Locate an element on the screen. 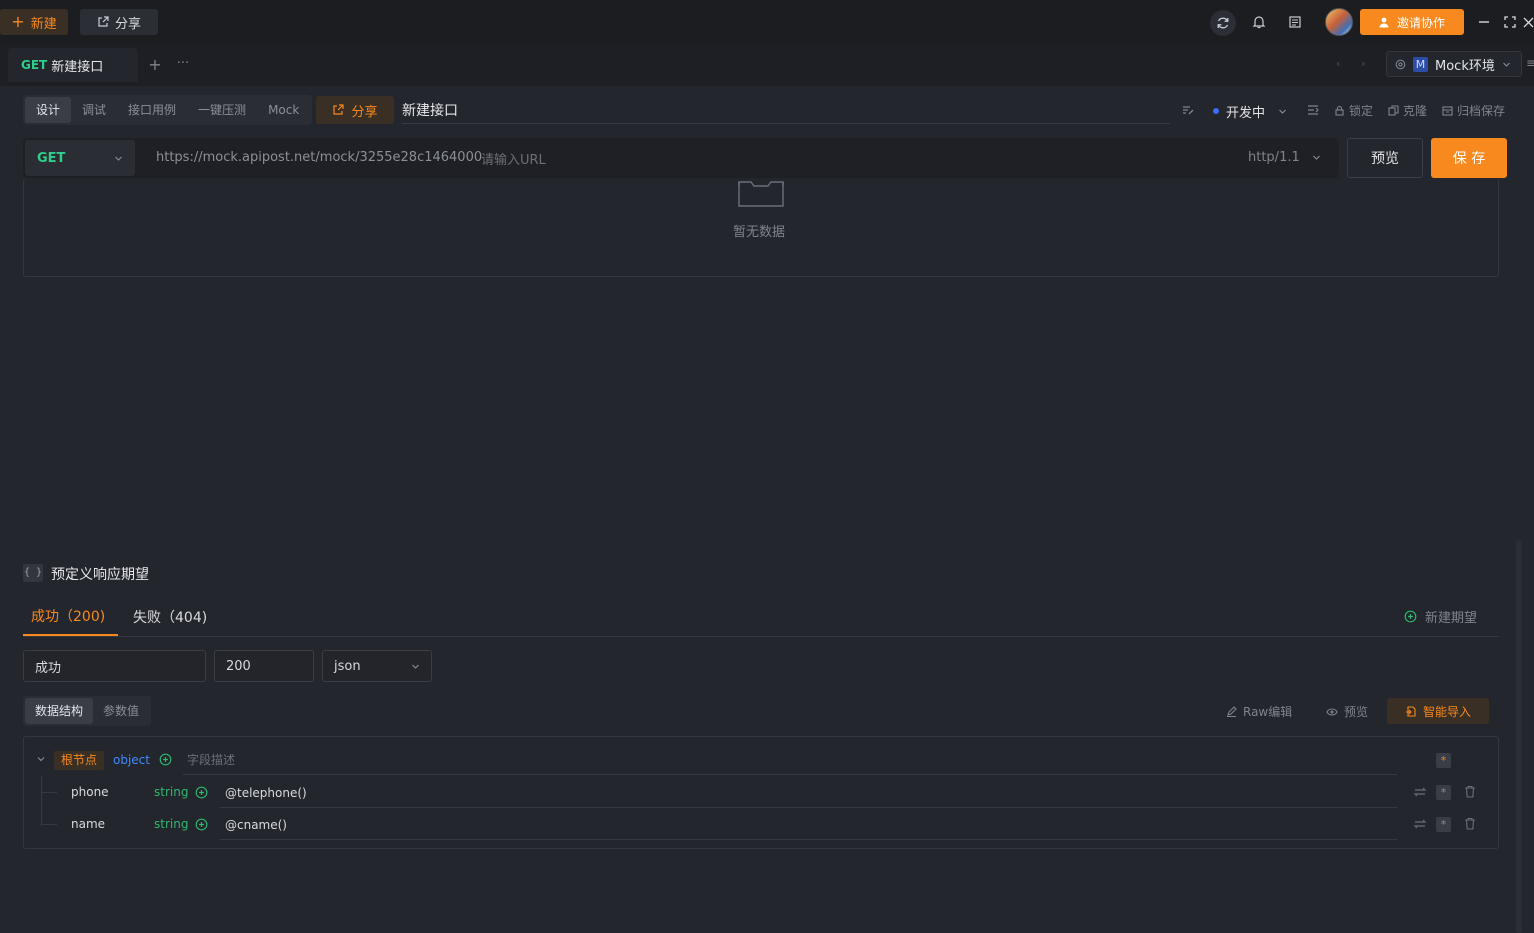  raw-edit-button: Raw编辑 is located at coordinates (1259, 711).